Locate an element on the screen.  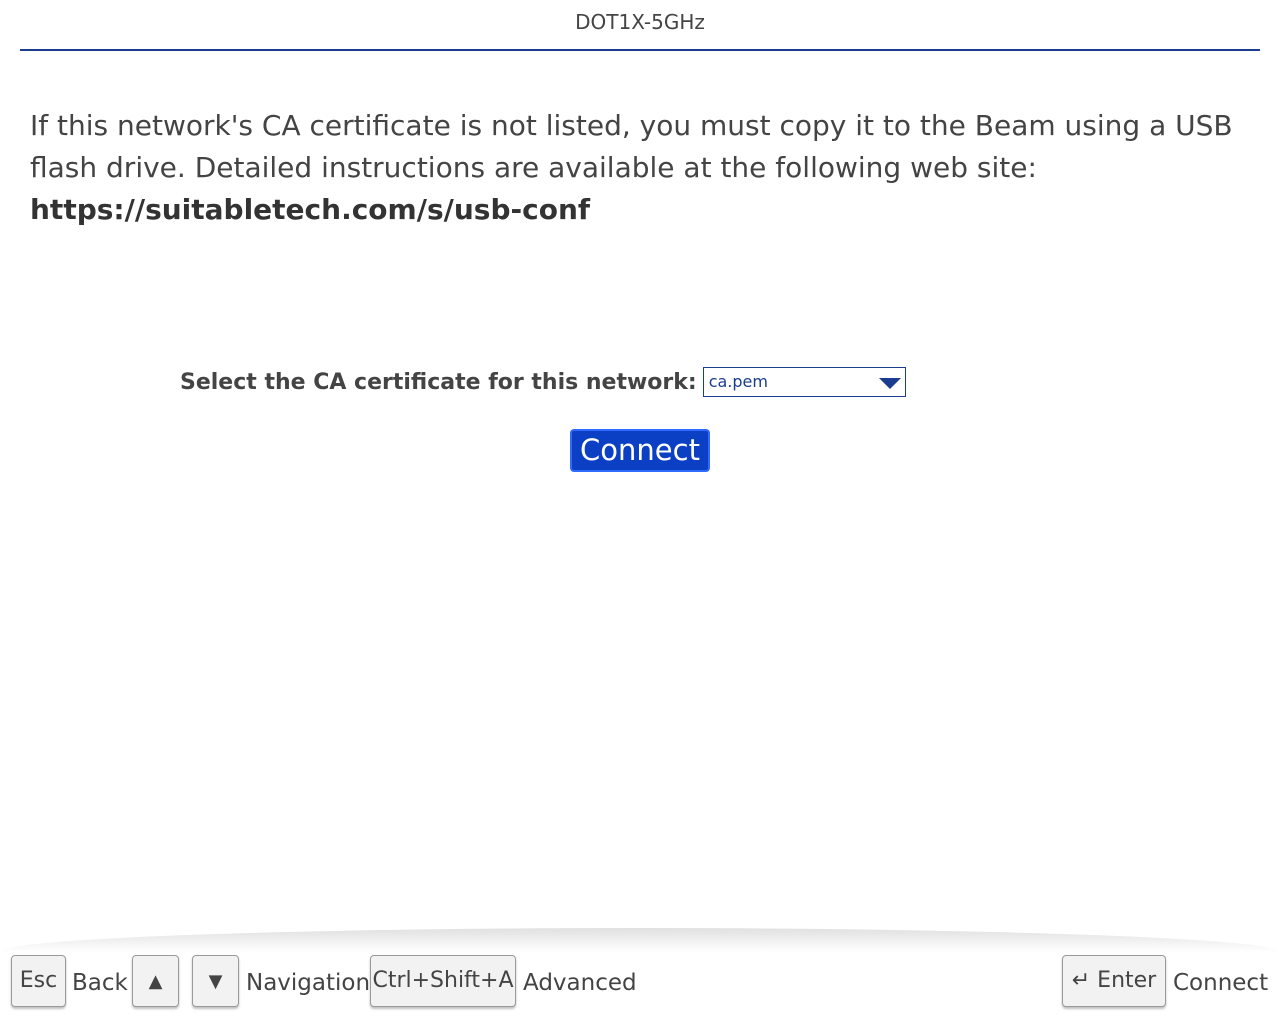
page-title: DOT1X-5GHz is located at coordinates (640, 22).